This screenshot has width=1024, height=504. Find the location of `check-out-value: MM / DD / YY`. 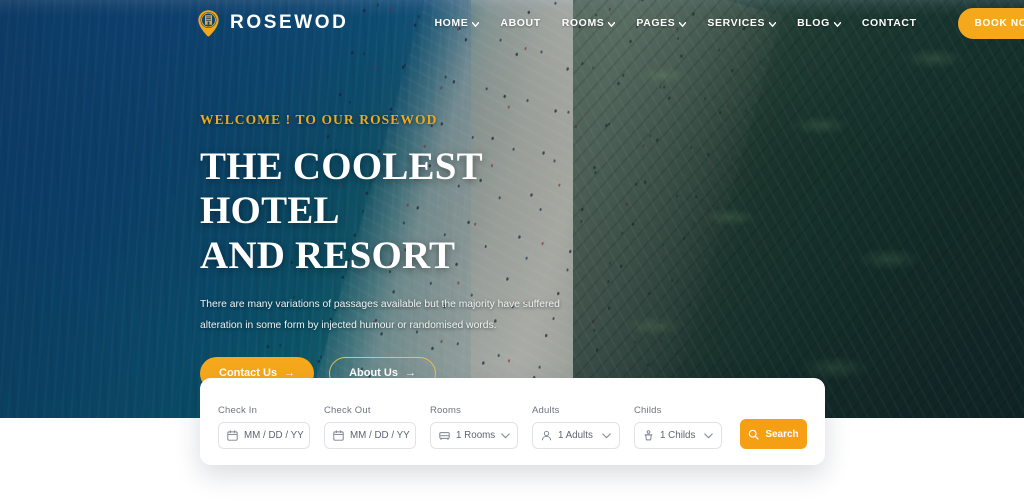

check-out-value: MM / DD / YY is located at coordinates (380, 435).